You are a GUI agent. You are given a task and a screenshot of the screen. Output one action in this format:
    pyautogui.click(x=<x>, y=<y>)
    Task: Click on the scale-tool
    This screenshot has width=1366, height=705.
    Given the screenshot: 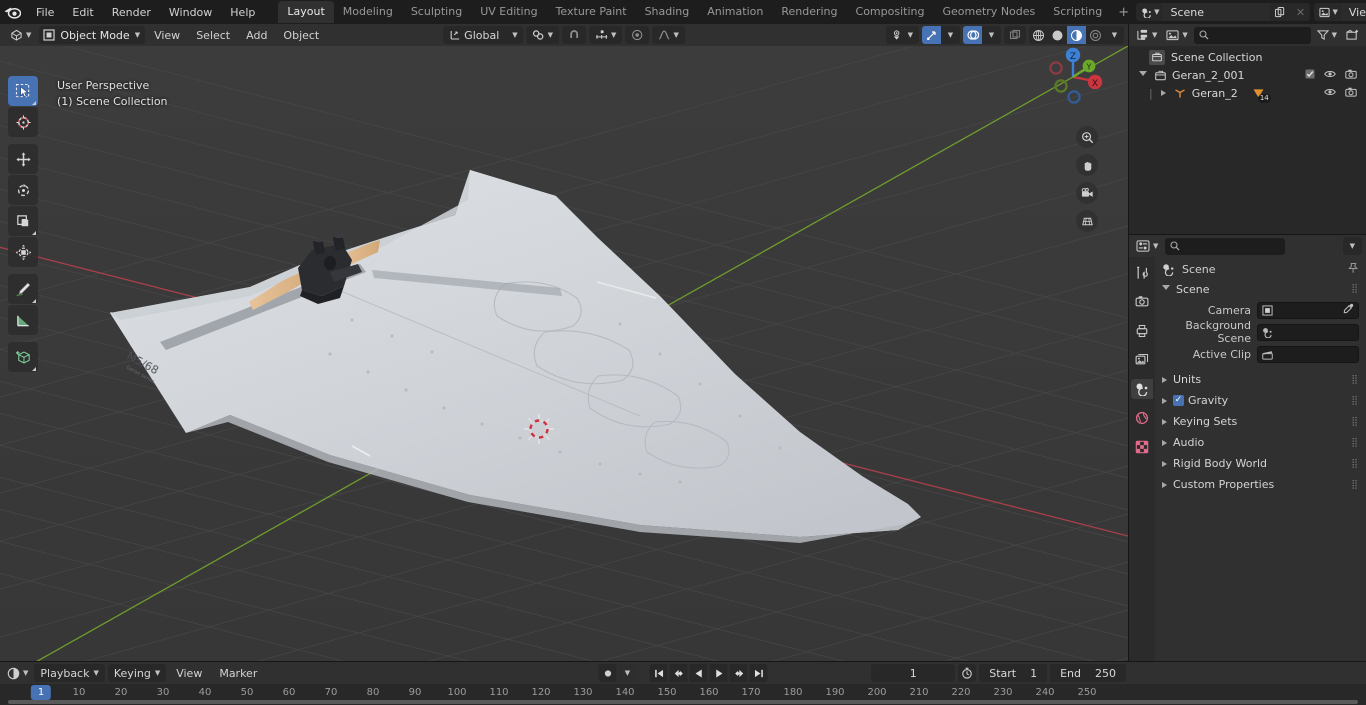 What is the action you would take?
    pyautogui.click(x=23, y=221)
    